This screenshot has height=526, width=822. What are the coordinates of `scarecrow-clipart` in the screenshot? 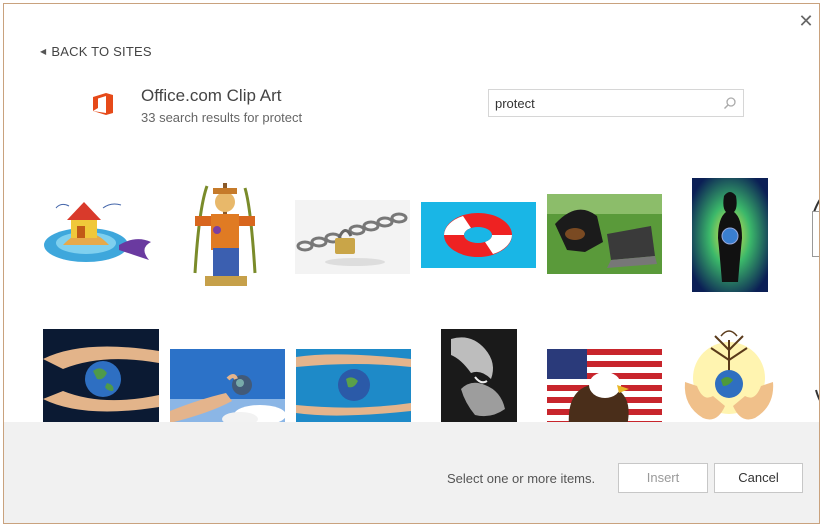 It's located at (225, 235).